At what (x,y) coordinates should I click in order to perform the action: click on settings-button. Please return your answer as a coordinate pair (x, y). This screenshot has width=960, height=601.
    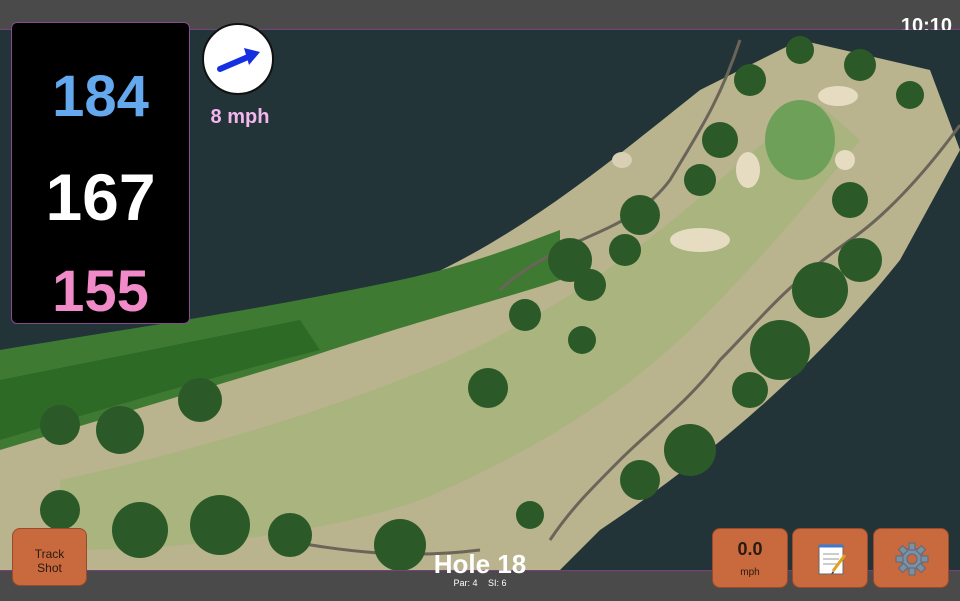
    Looking at the image, I should click on (911, 558).